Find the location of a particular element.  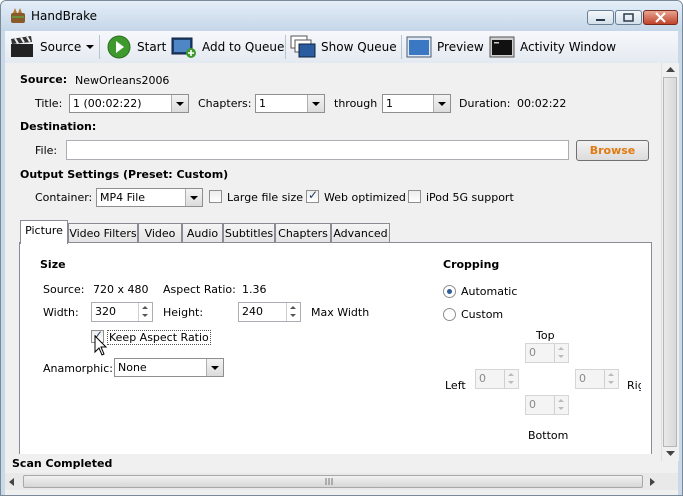

tab-video-filters: Video Filters is located at coordinates (103, 233).